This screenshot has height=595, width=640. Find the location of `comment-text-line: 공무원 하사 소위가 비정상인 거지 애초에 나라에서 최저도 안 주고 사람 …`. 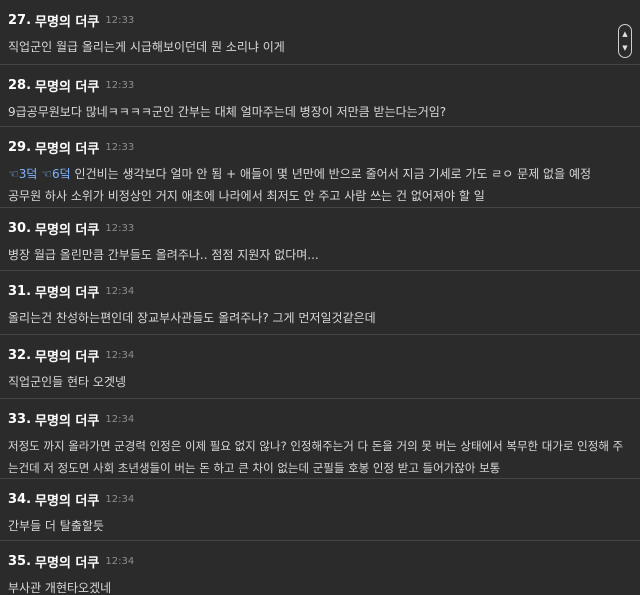

comment-text-line: 공무원 하사 소위가 비정상인 거지 애초에 나라에서 최저도 안 주고 사람 … is located at coordinates (246, 196).